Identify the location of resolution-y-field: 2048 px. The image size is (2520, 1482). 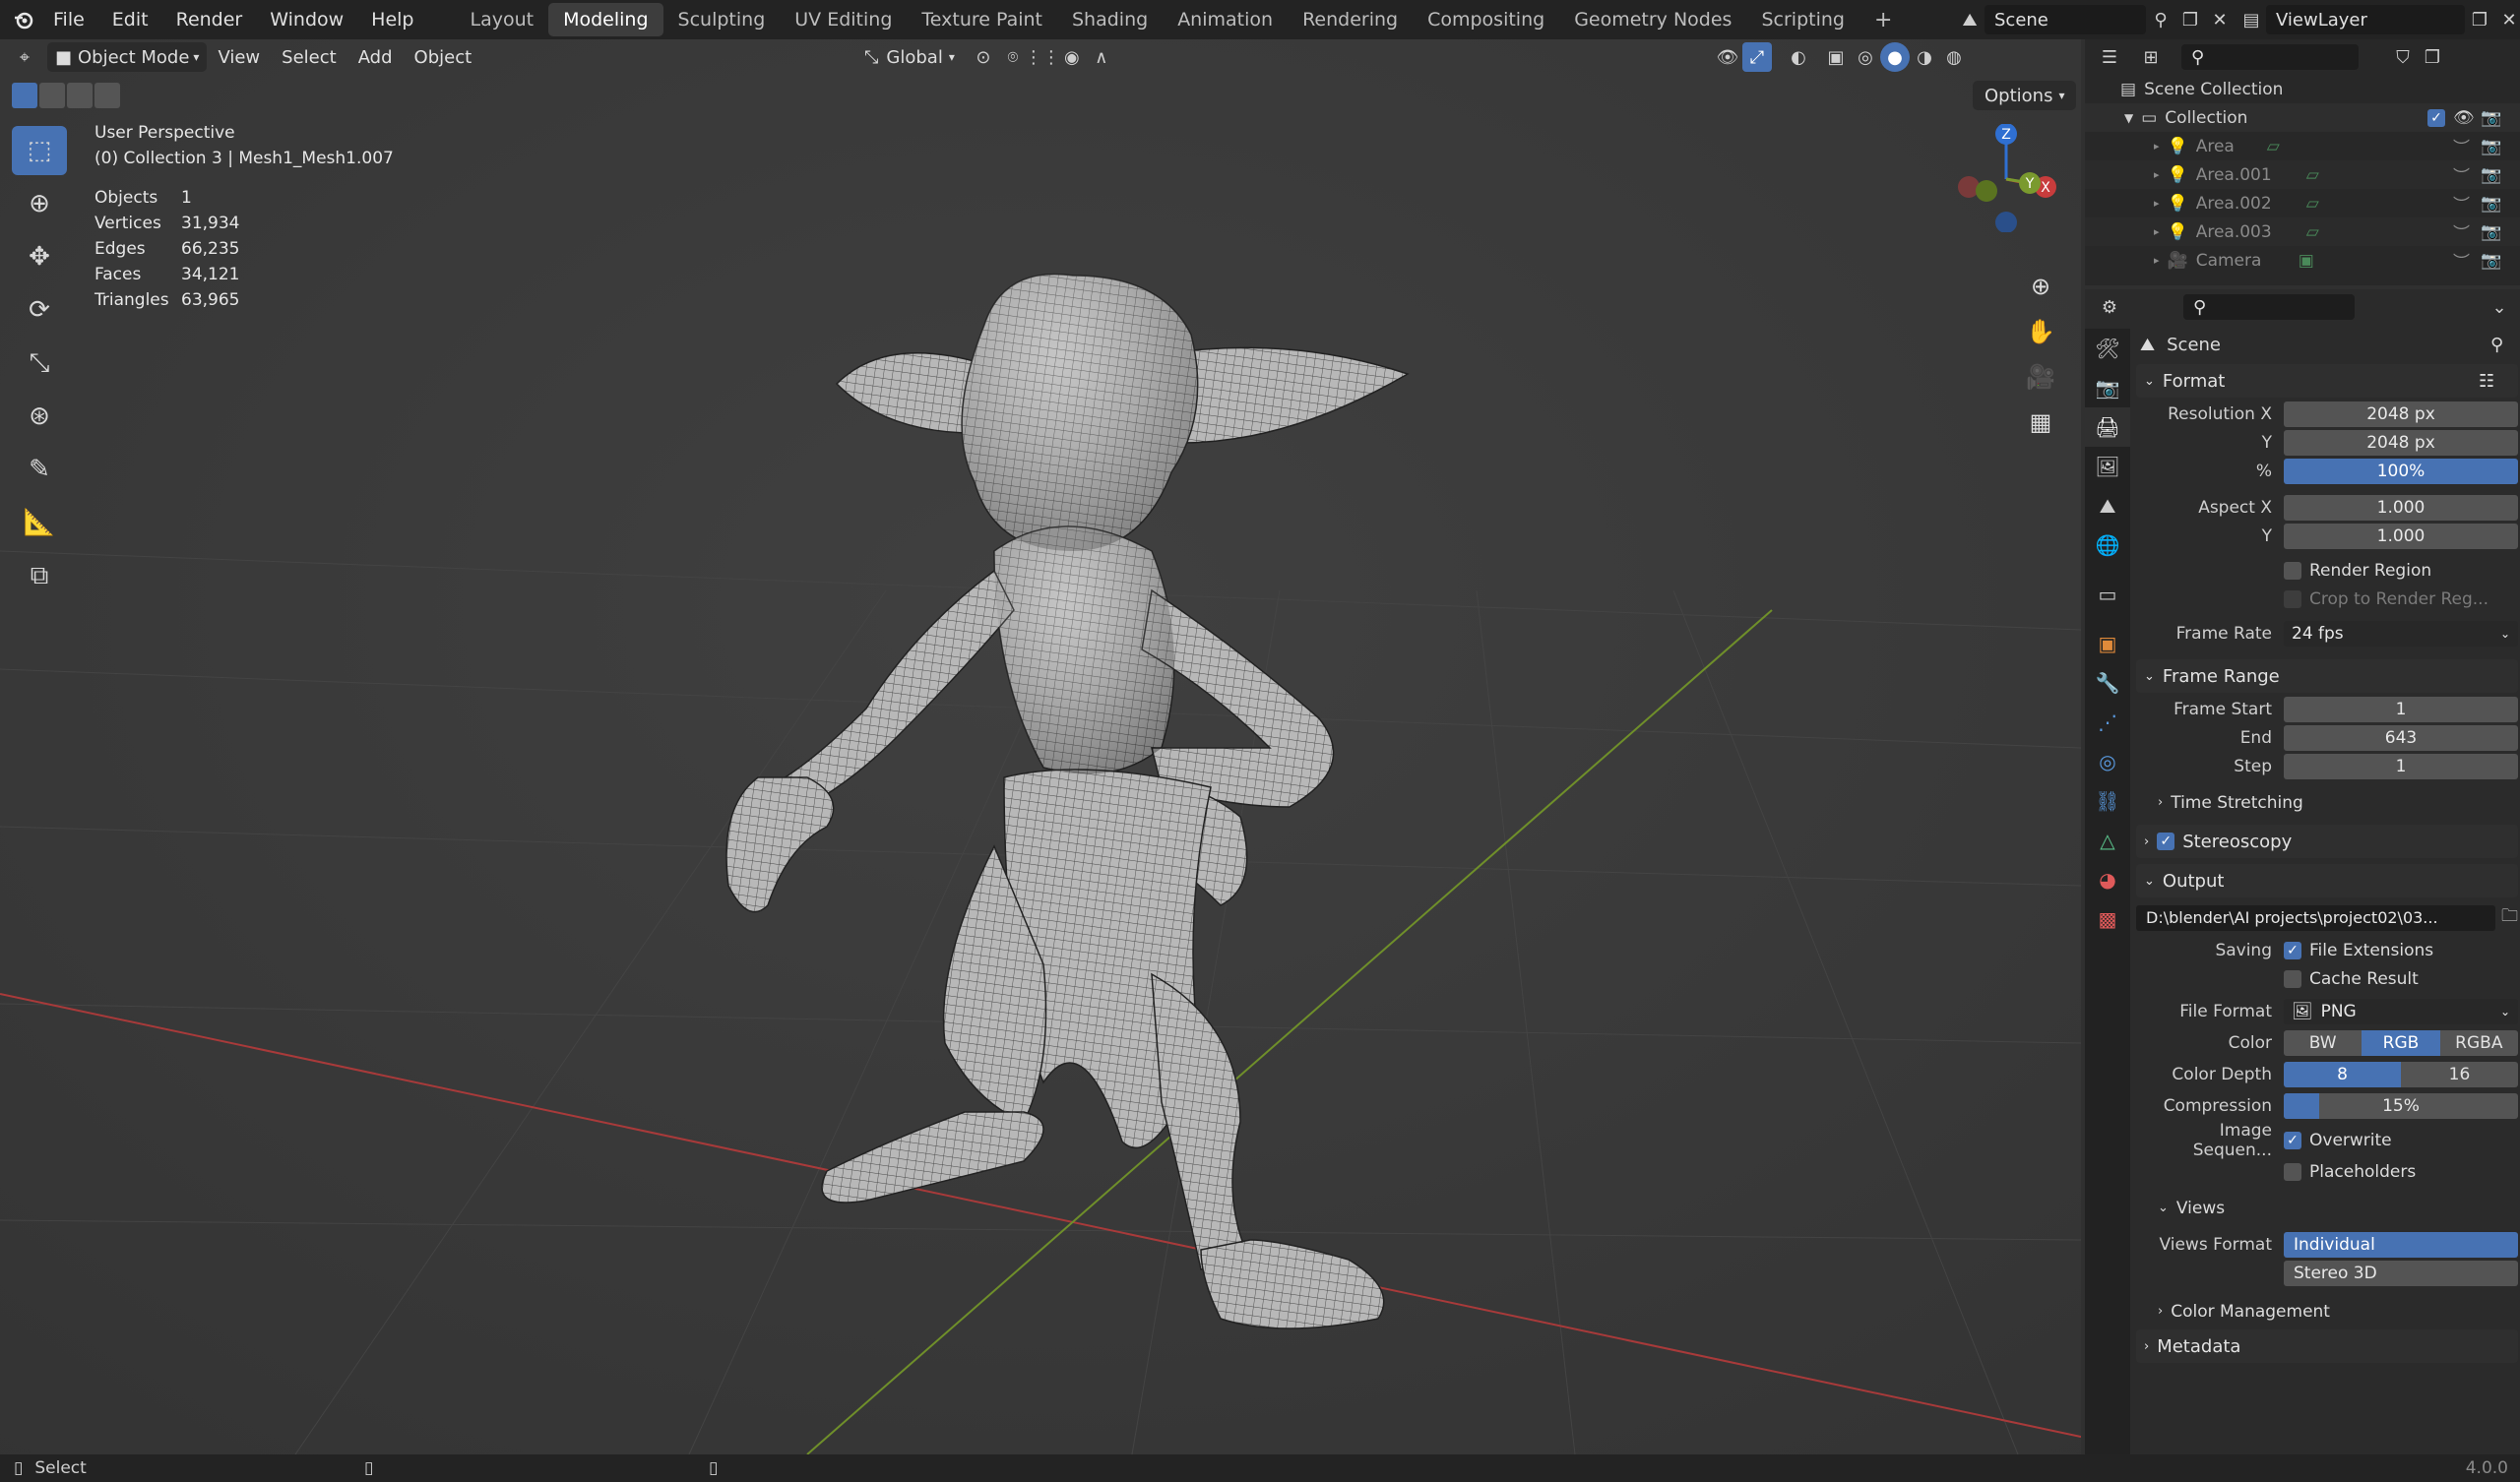
(2401, 442).